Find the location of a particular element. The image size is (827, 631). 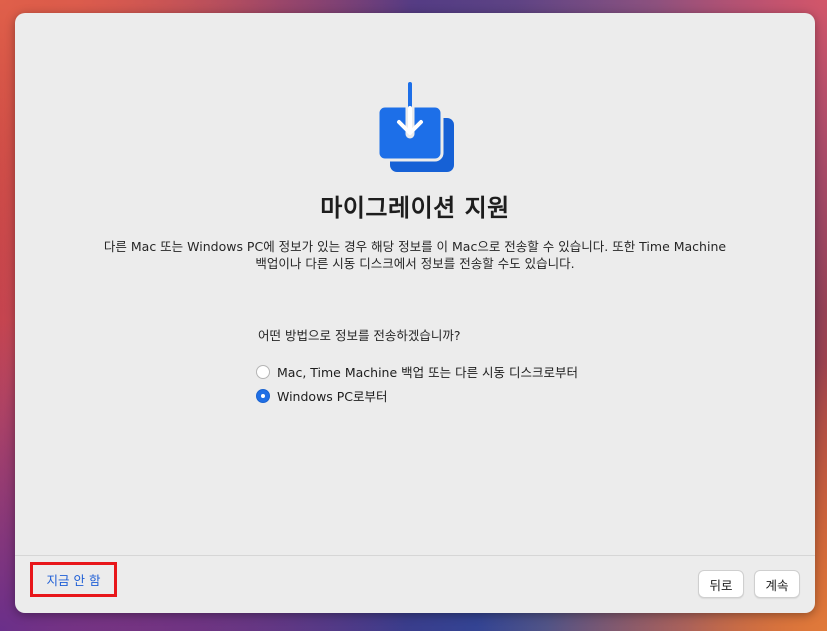

continue-button: 계속 is located at coordinates (777, 584).